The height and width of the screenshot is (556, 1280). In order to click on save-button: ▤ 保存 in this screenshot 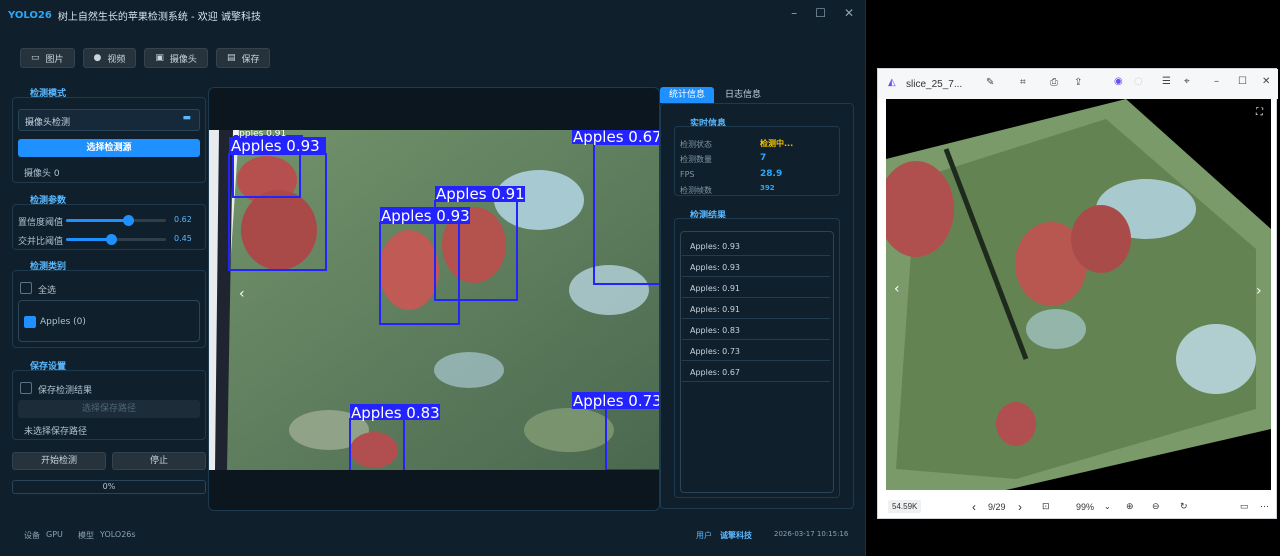, I will do `click(243, 58)`.